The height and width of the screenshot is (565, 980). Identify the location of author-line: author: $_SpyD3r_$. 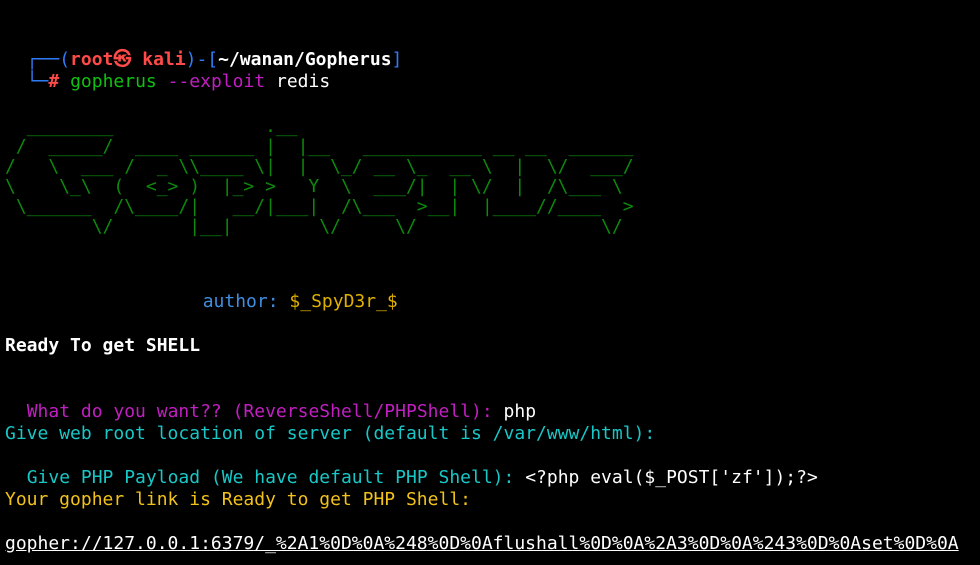
(289, 290).